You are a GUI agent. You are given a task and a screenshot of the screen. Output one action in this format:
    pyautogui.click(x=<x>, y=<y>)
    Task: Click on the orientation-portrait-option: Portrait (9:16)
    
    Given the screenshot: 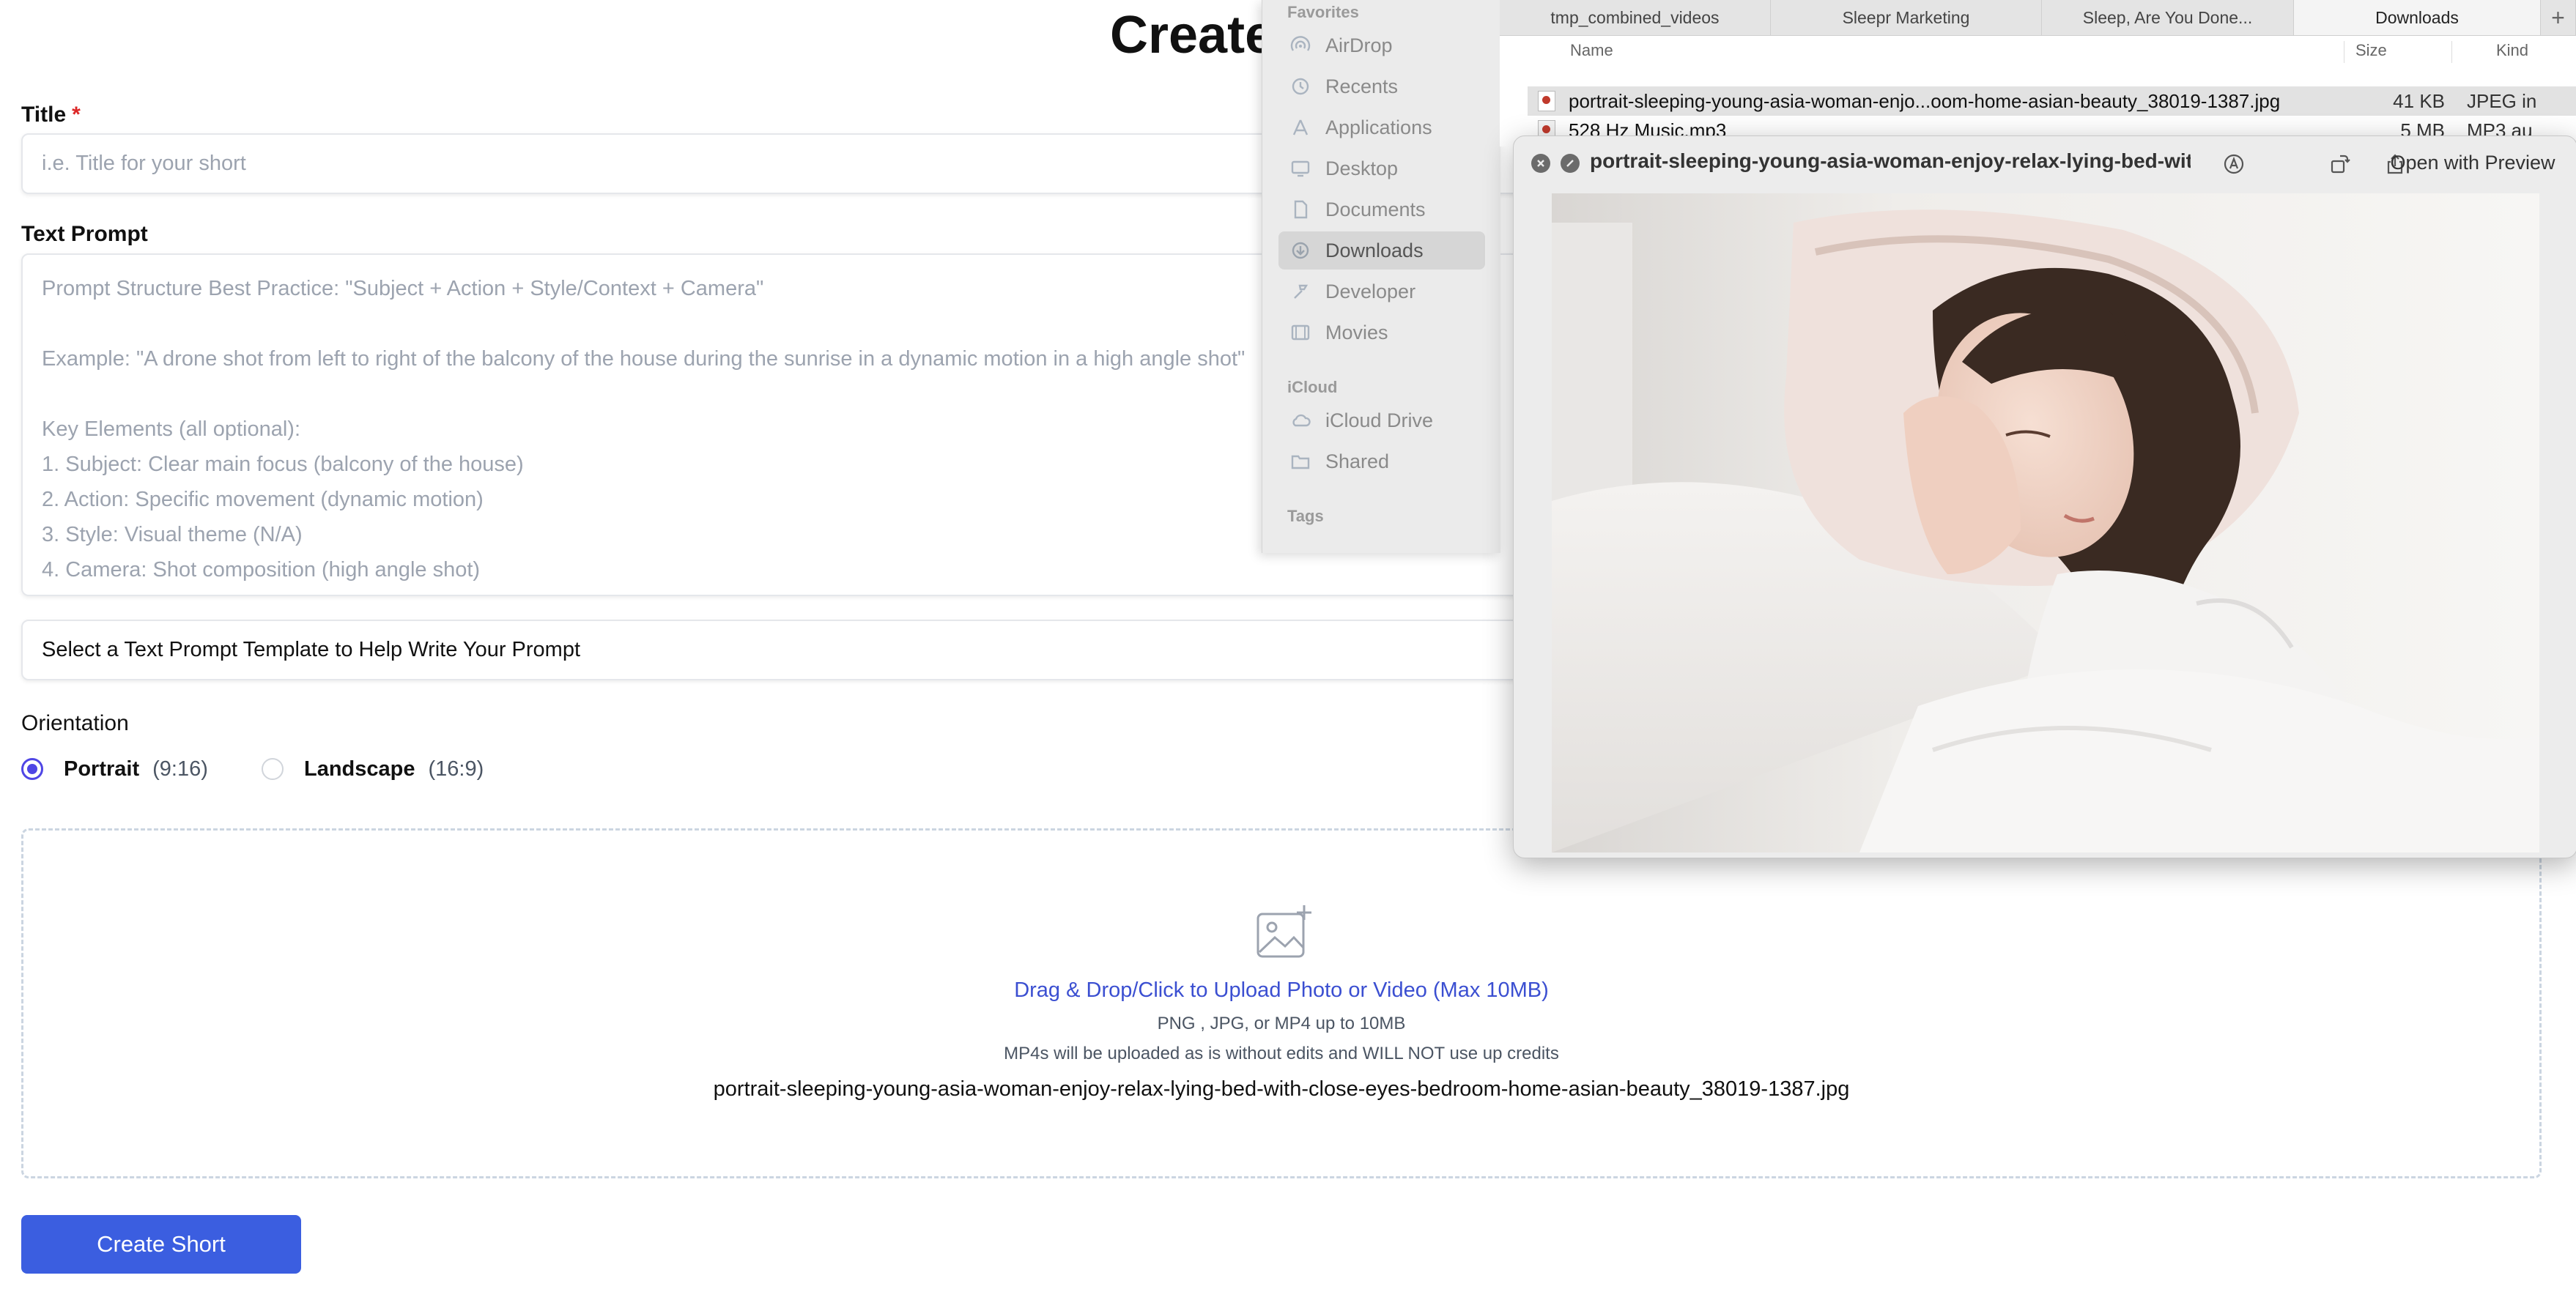 What is the action you would take?
    pyautogui.click(x=114, y=769)
    